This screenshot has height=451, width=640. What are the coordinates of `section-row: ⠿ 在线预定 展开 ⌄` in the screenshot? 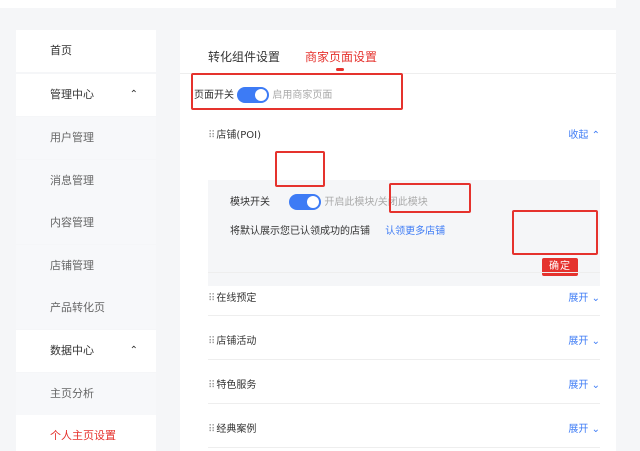 It's located at (404, 294).